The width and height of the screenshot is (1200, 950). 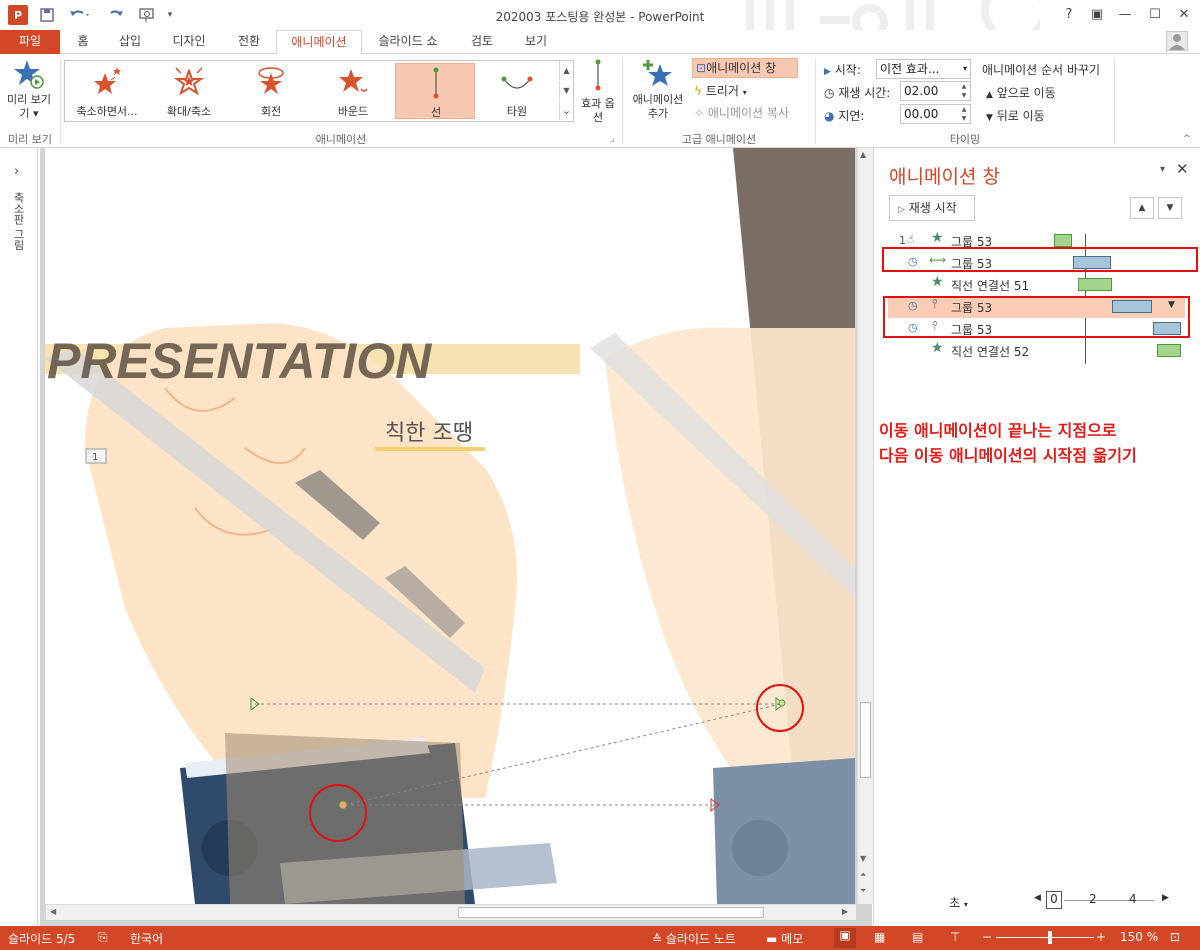 What do you see at coordinates (1034, 285) in the screenshot?
I see `animation-list-item: ★ 직선 연결선 51` at bounding box center [1034, 285].